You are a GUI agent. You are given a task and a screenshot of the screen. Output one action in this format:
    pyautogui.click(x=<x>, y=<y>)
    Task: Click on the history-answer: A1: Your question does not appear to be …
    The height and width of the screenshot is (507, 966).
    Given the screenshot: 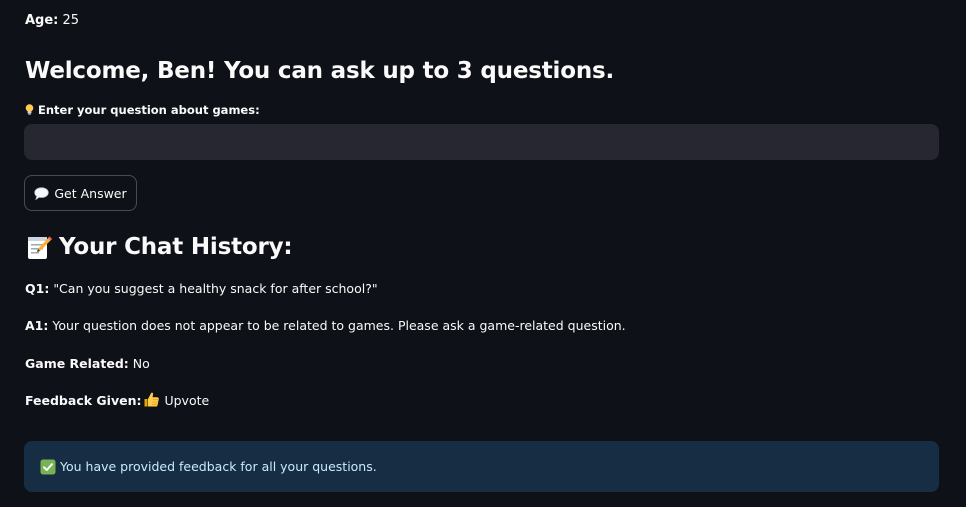 What is the action you would take?
    pyautogui.click(x=325, y=326)
    